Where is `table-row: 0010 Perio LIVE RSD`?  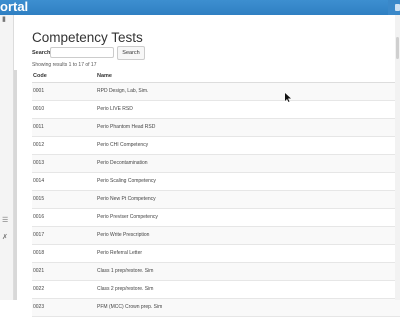
table-row: 0010 Perio LIVE RSD is located at coordinates (216, 110).